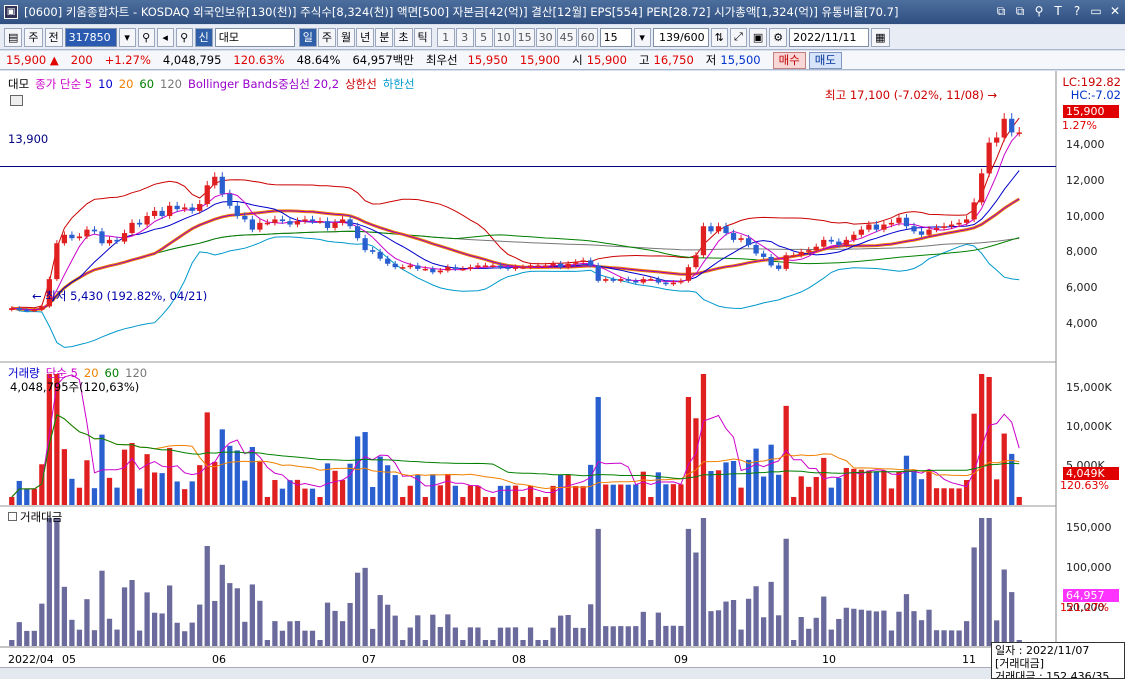 The width and height of the screenshot is (1125, 679). Describe the element at coordinates (307, 37) in the screenshot. I see `period-tab-0: 일` at that location.